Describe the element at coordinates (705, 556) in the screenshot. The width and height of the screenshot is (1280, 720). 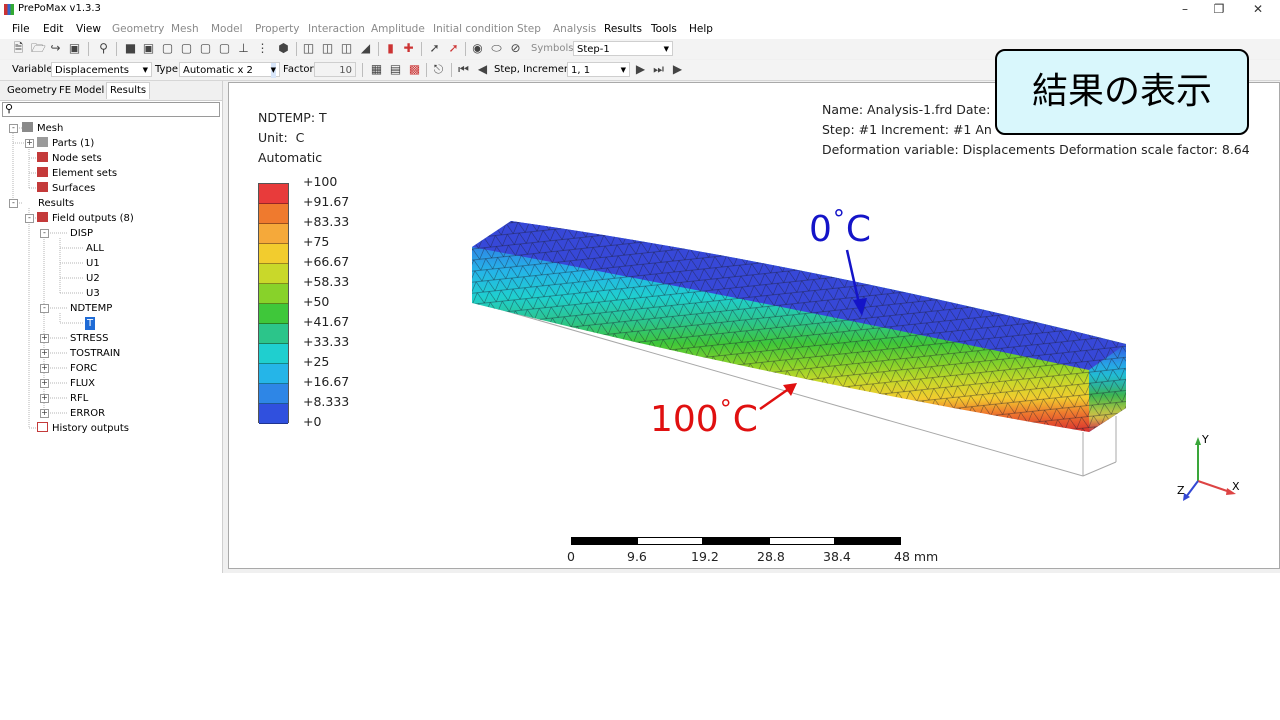
I see `scale-label-2: 19.2` at that location.